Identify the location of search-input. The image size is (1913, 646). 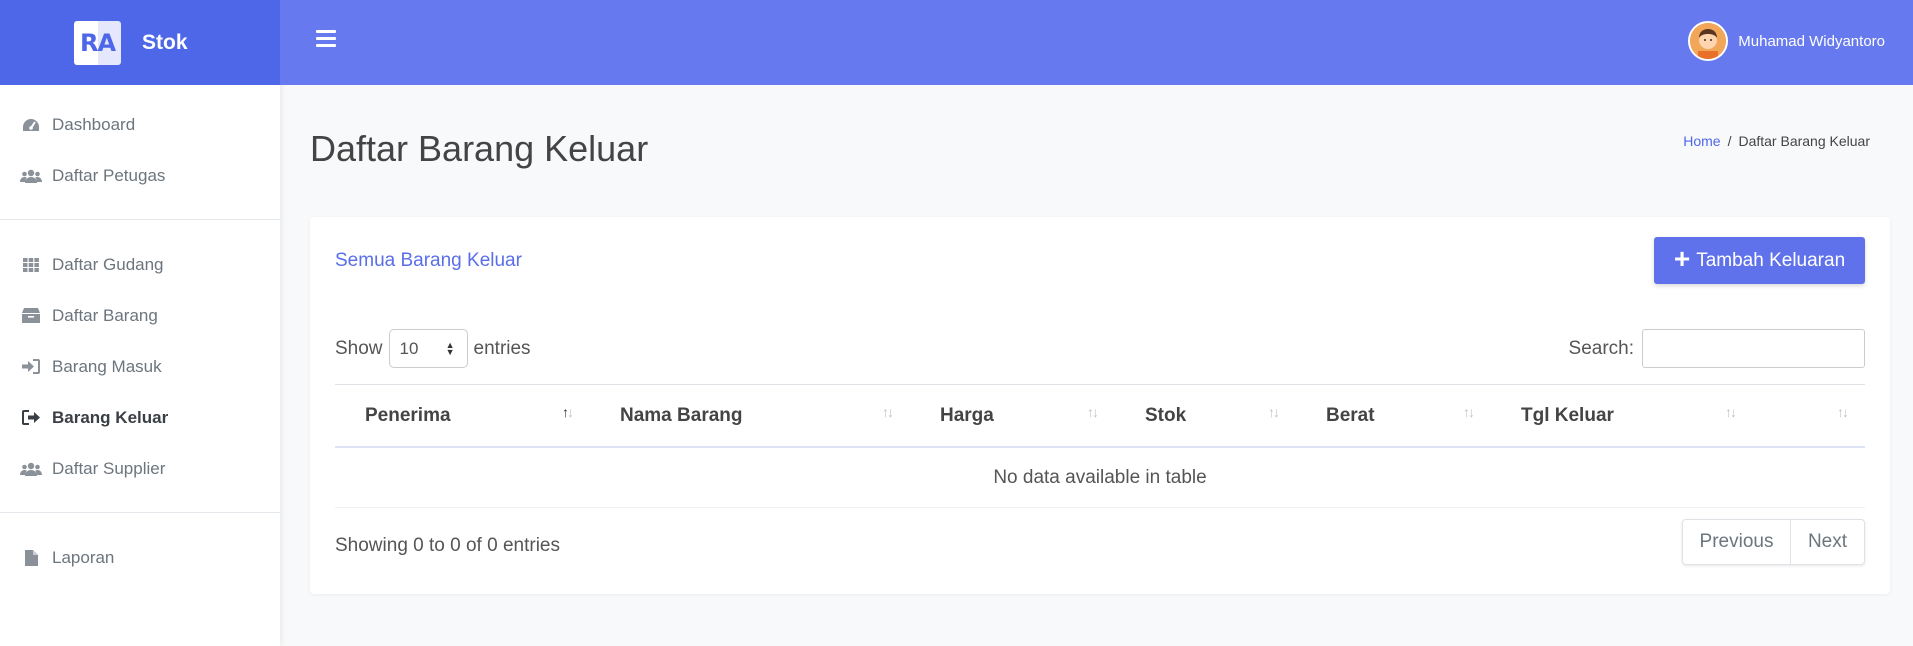
(1753, 348).